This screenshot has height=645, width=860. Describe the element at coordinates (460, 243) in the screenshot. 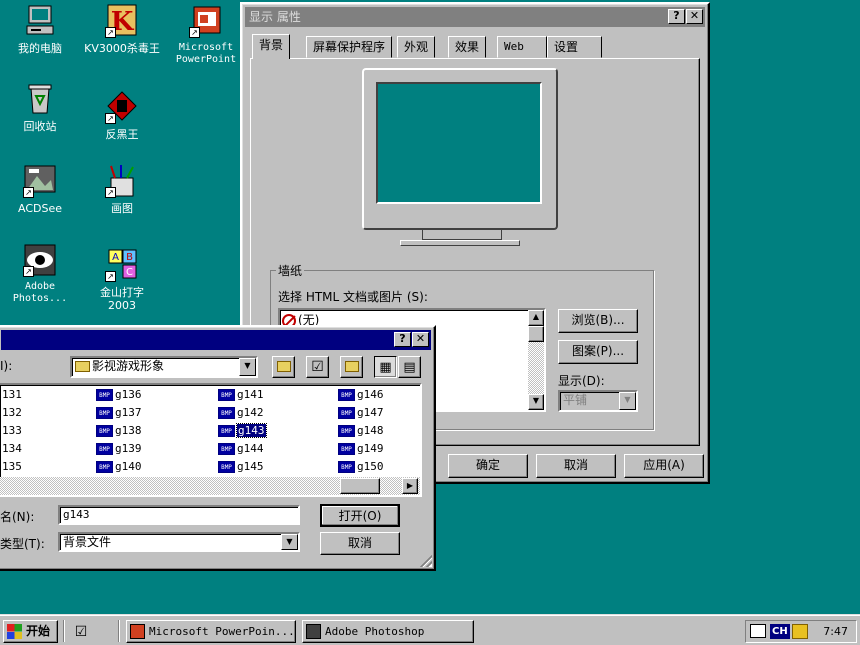

I see `monitor-base` at that location.